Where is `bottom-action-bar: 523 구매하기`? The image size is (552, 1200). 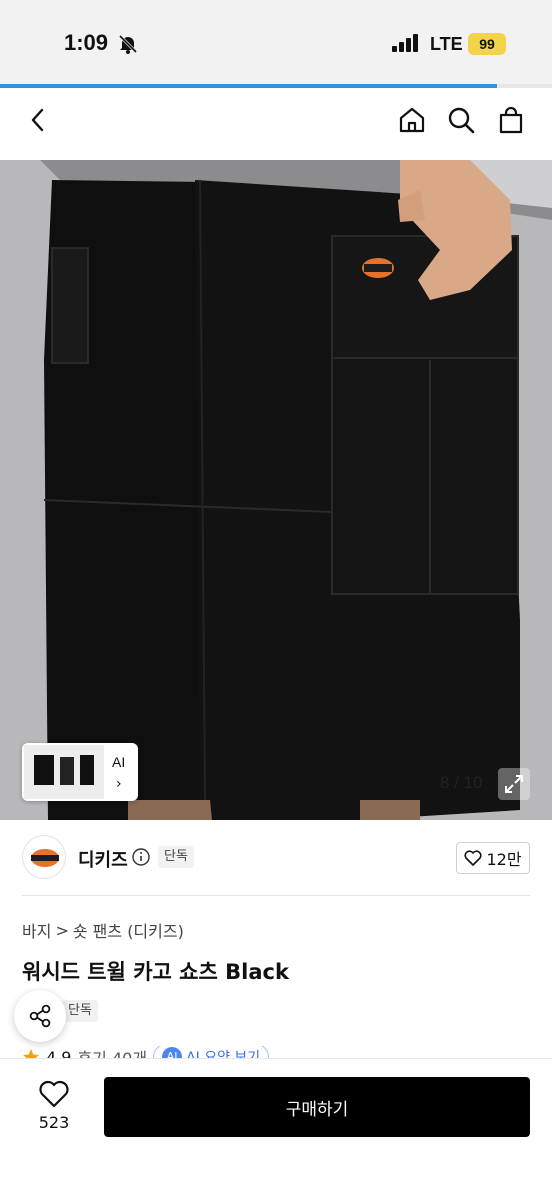 bottom-action-bar: 523 구매하기 is located at coordinates (276, 1129).